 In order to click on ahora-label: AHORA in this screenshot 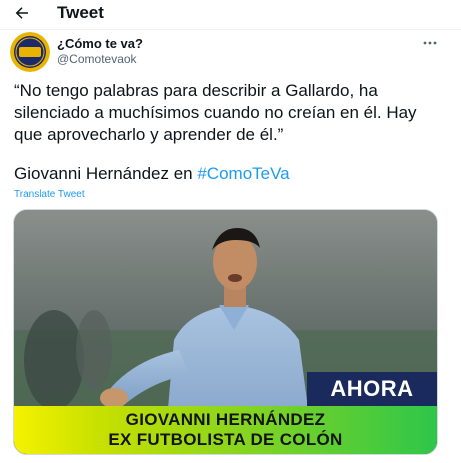, I will do `click(372, 388)`.